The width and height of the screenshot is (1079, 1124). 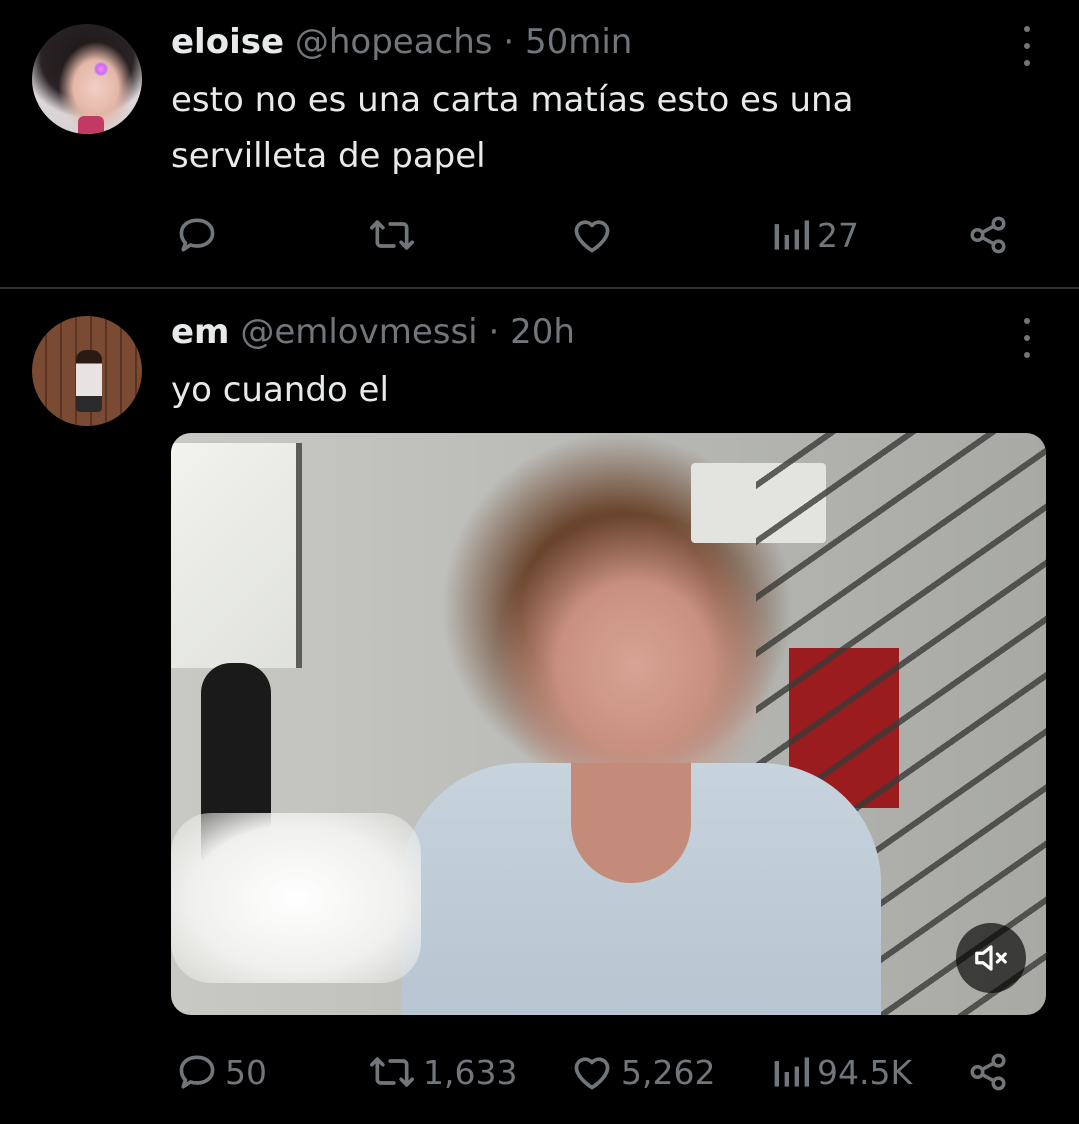 I want to click on retweet-button: 1,633, so click(x=442, y=1072).